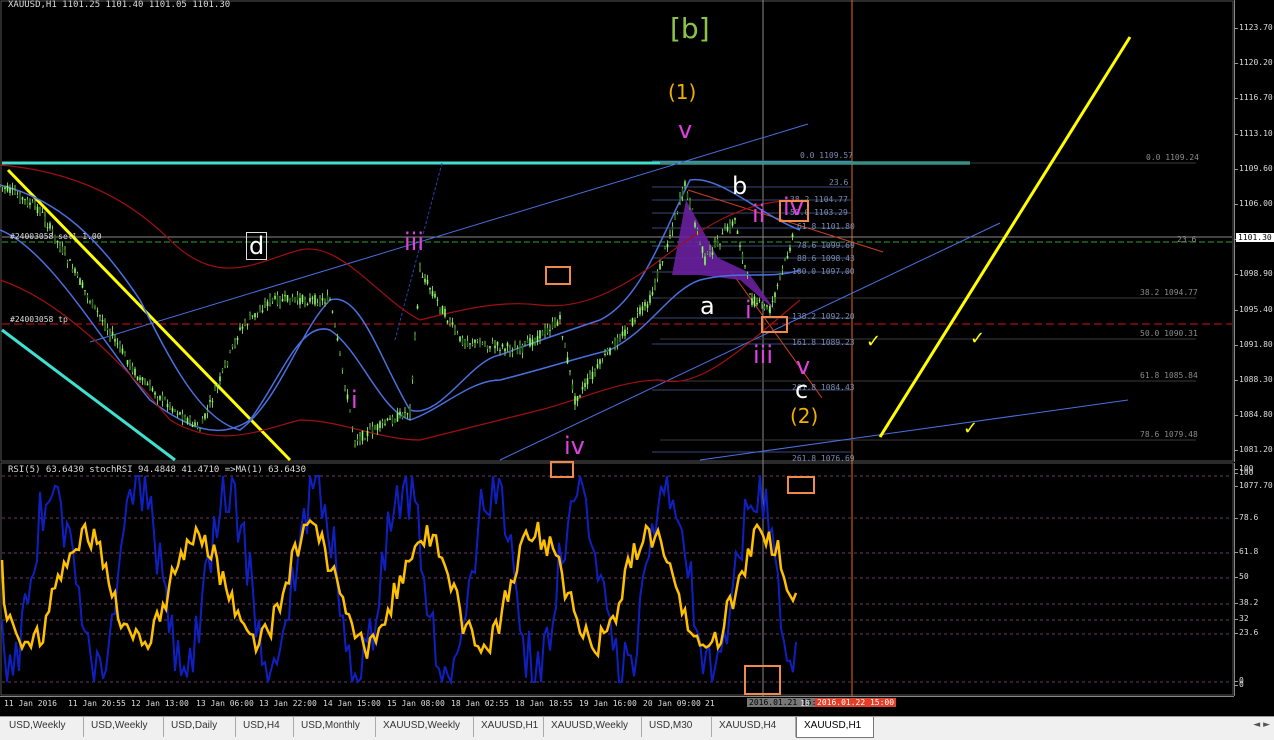 The height and width of the screenshot is (740, 1274). Describe the element at coordinates (823, 342) in the screenshot. I see `fib-label: 161.8 1089.23` at that location.